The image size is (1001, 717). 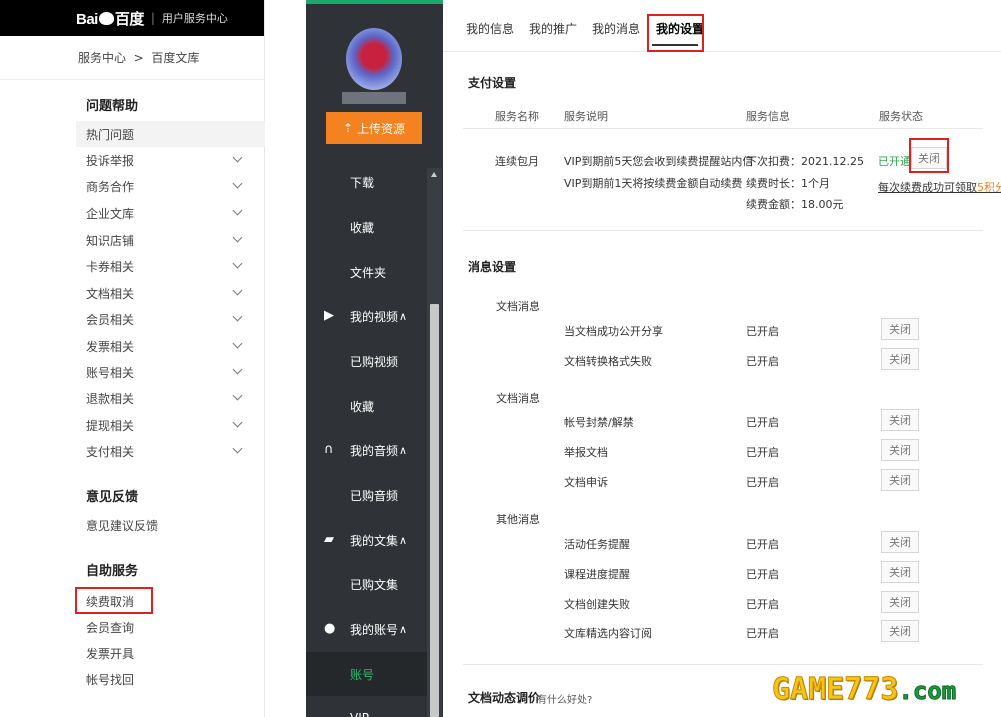 I want to click on points-promo-link: 每次续费成功可领取5积分, so click(x=939, y=187).